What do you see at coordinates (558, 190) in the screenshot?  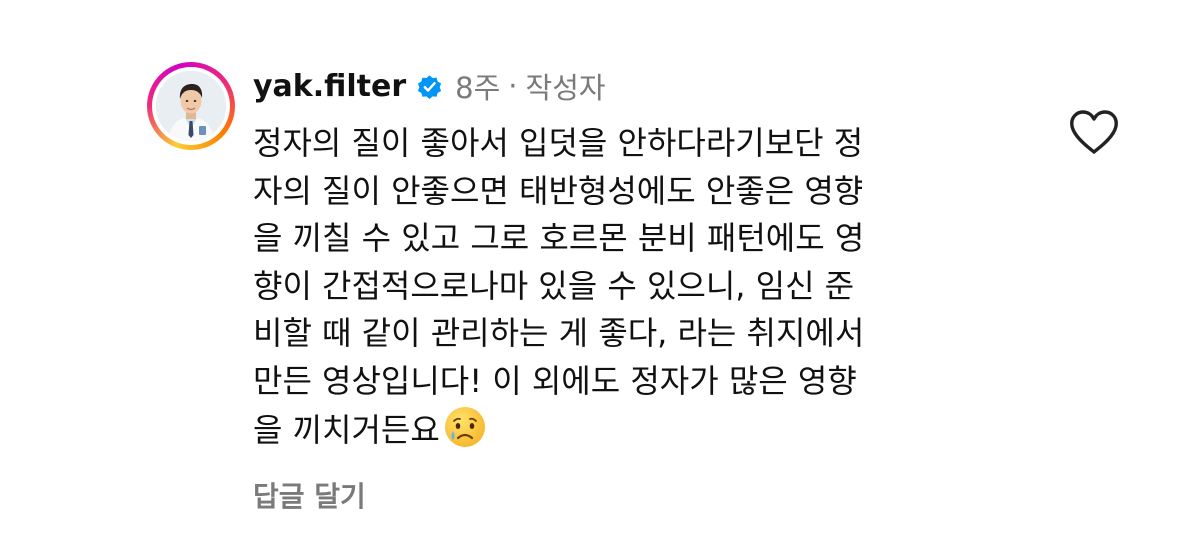 I see `comment-line: 자의 질이 안좋으면 태반형성에도 안좋은 영향` at bounding box center [558, 190].